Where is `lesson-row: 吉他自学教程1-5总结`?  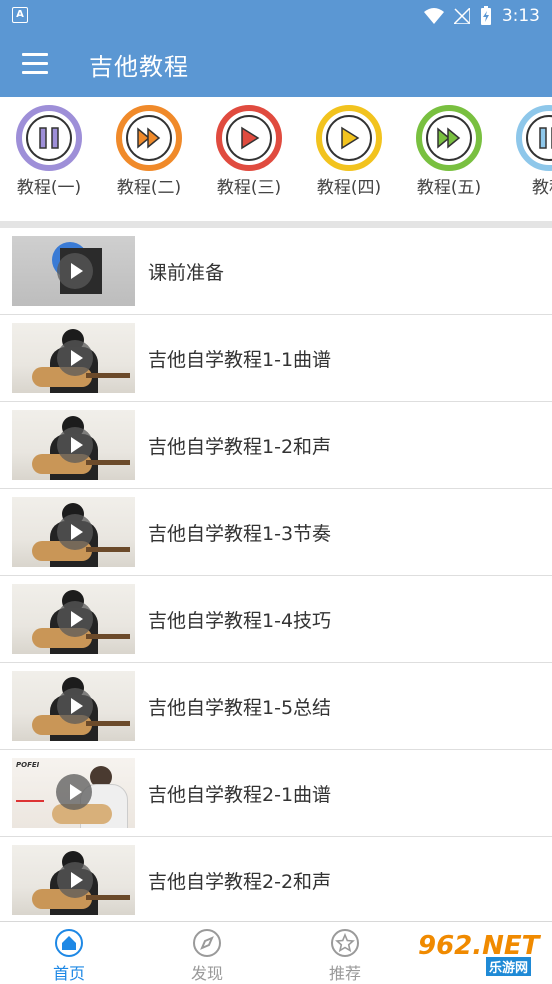
lesson-row: 吉他自学教程1-5总结 is located at coordinates (276, 706).